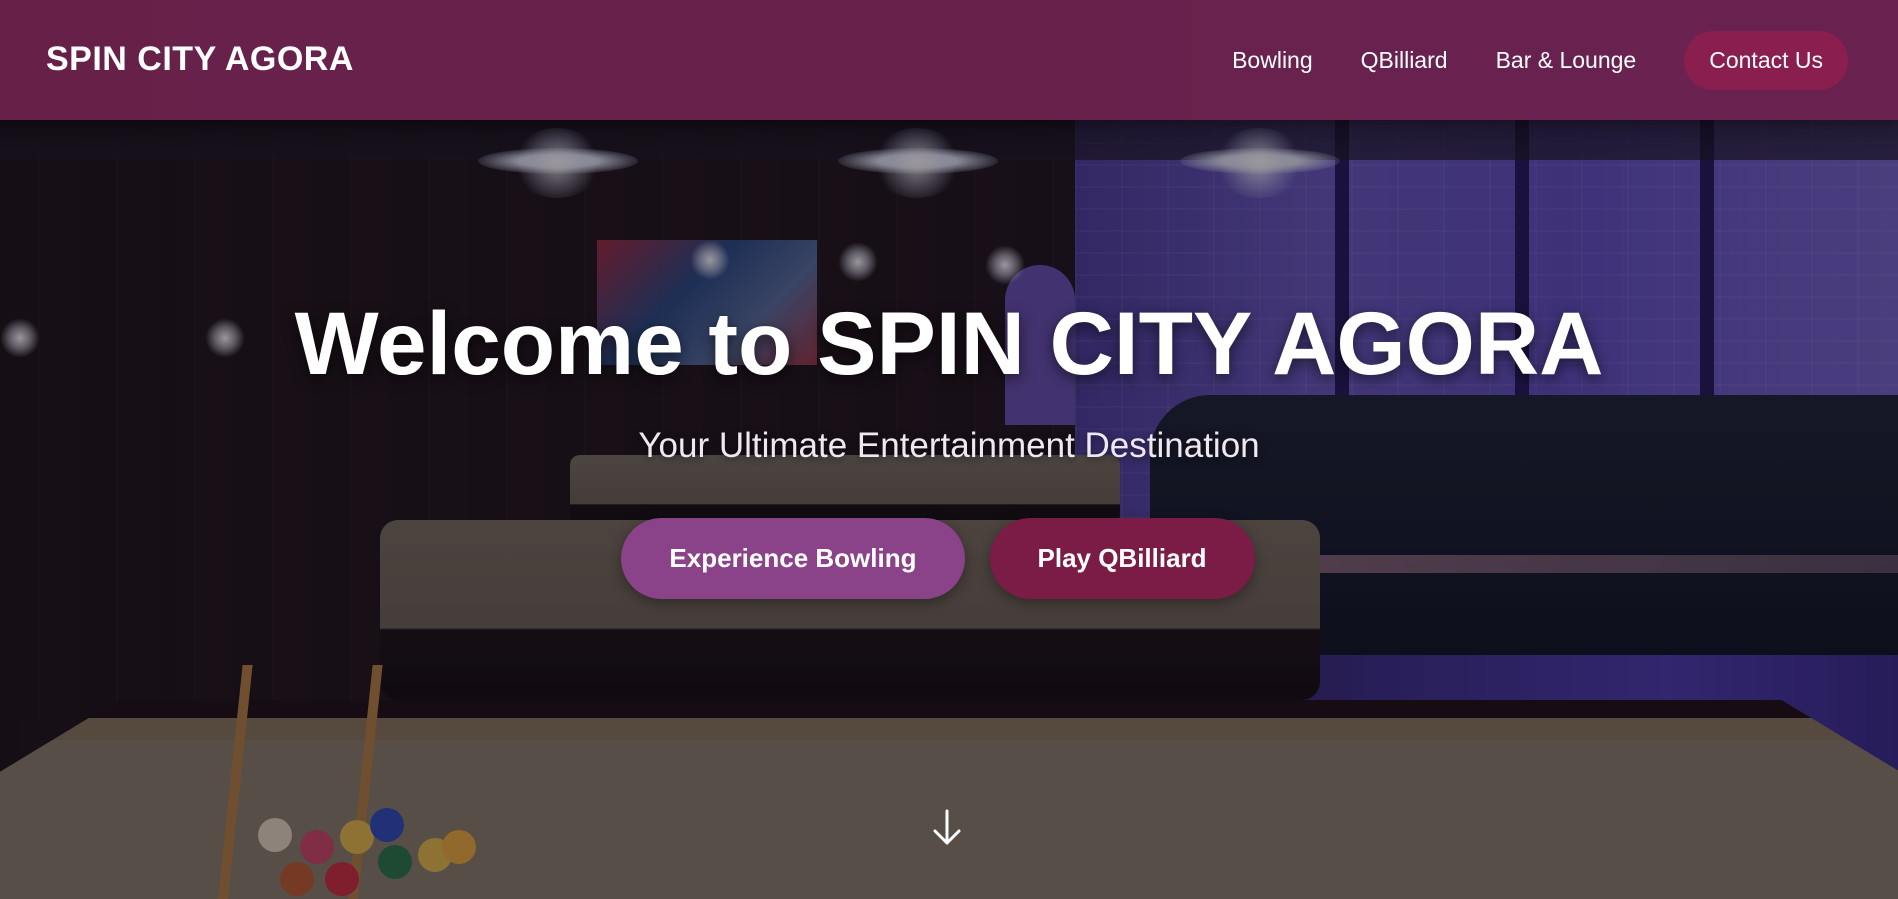 The width and height of the screenshot is (1898, 899). Describe the element at coordinates (949, 343) in the screenshot. I see `hero-title: Welcome to SPIN CITY AGORA` at that location.